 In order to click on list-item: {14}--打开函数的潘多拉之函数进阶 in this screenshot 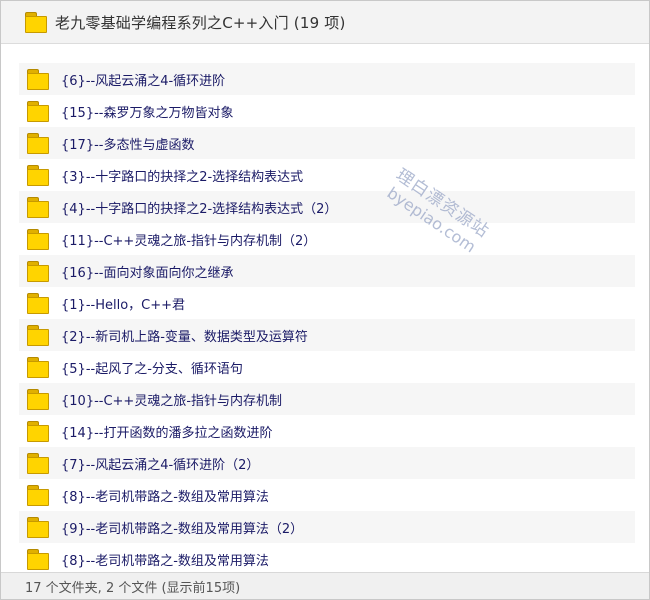, I will do `click(327, 431)`.